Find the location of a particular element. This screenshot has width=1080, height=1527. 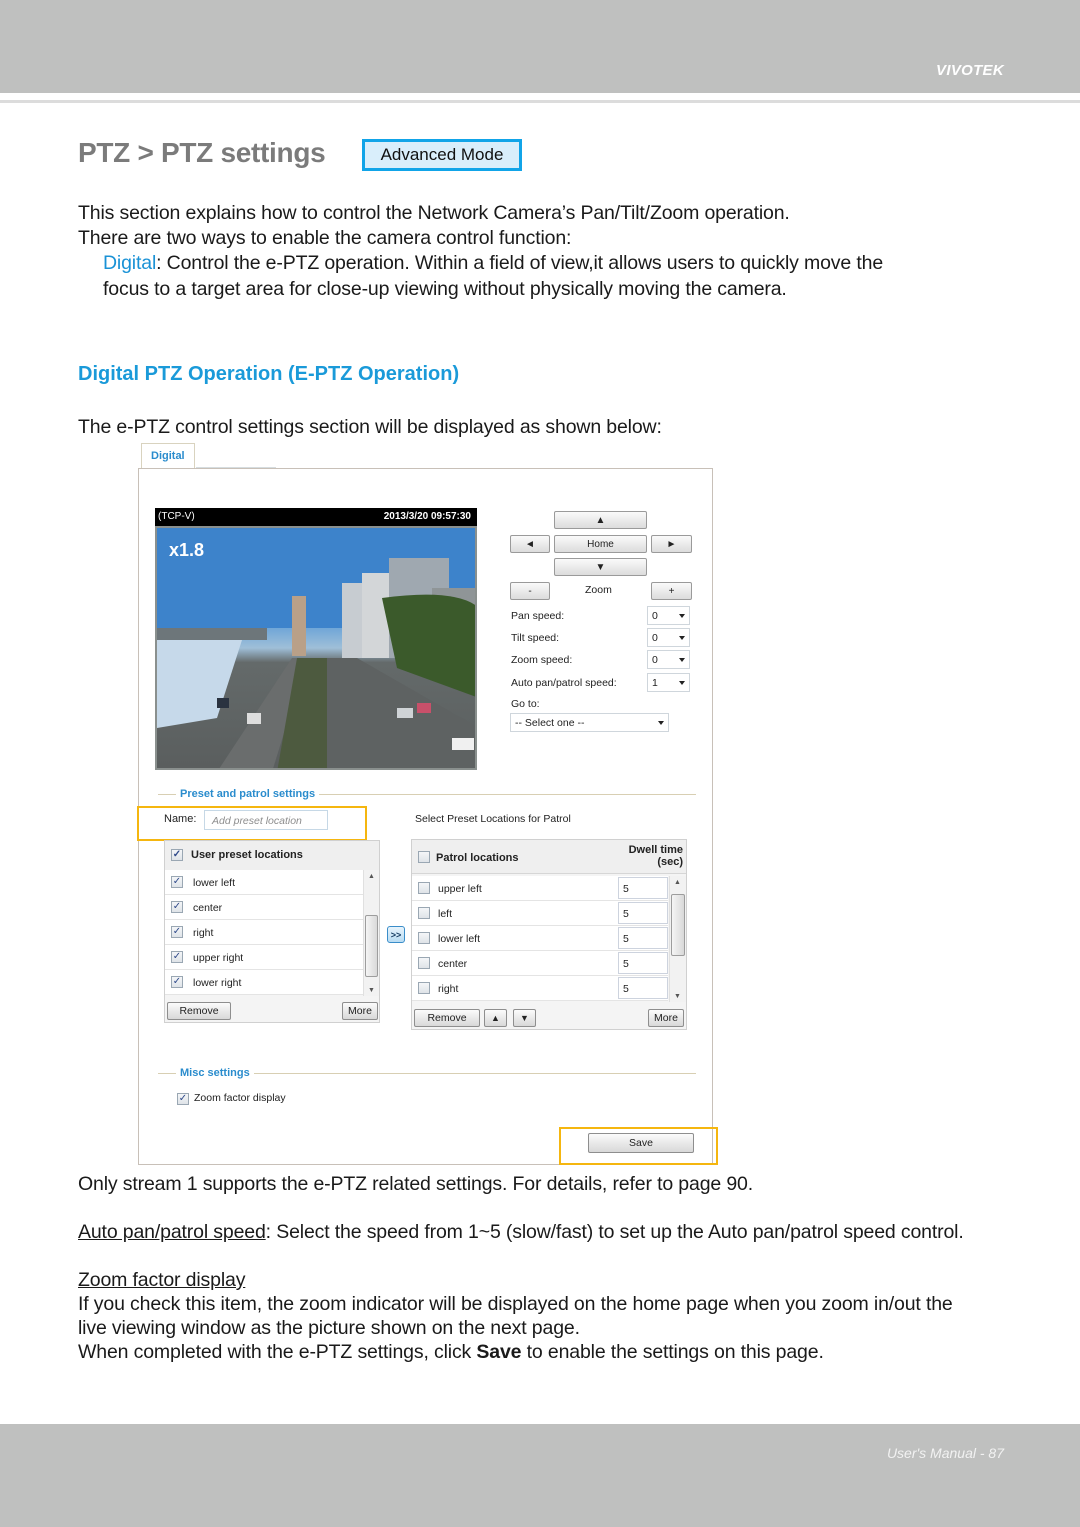

zoom-speed-select: 0 is located at coordinates (668, 659).